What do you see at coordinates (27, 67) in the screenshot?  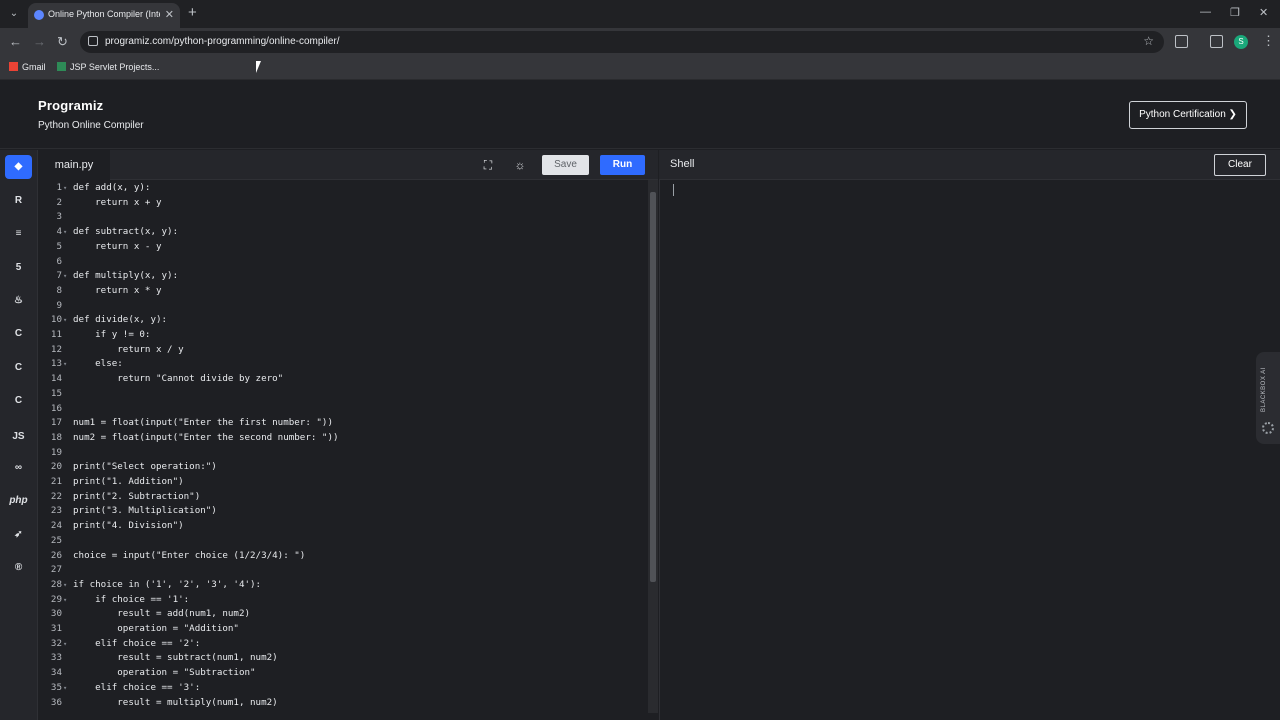 I see `bookmark-gmail: Gmail` at bounding box center [27, 67].